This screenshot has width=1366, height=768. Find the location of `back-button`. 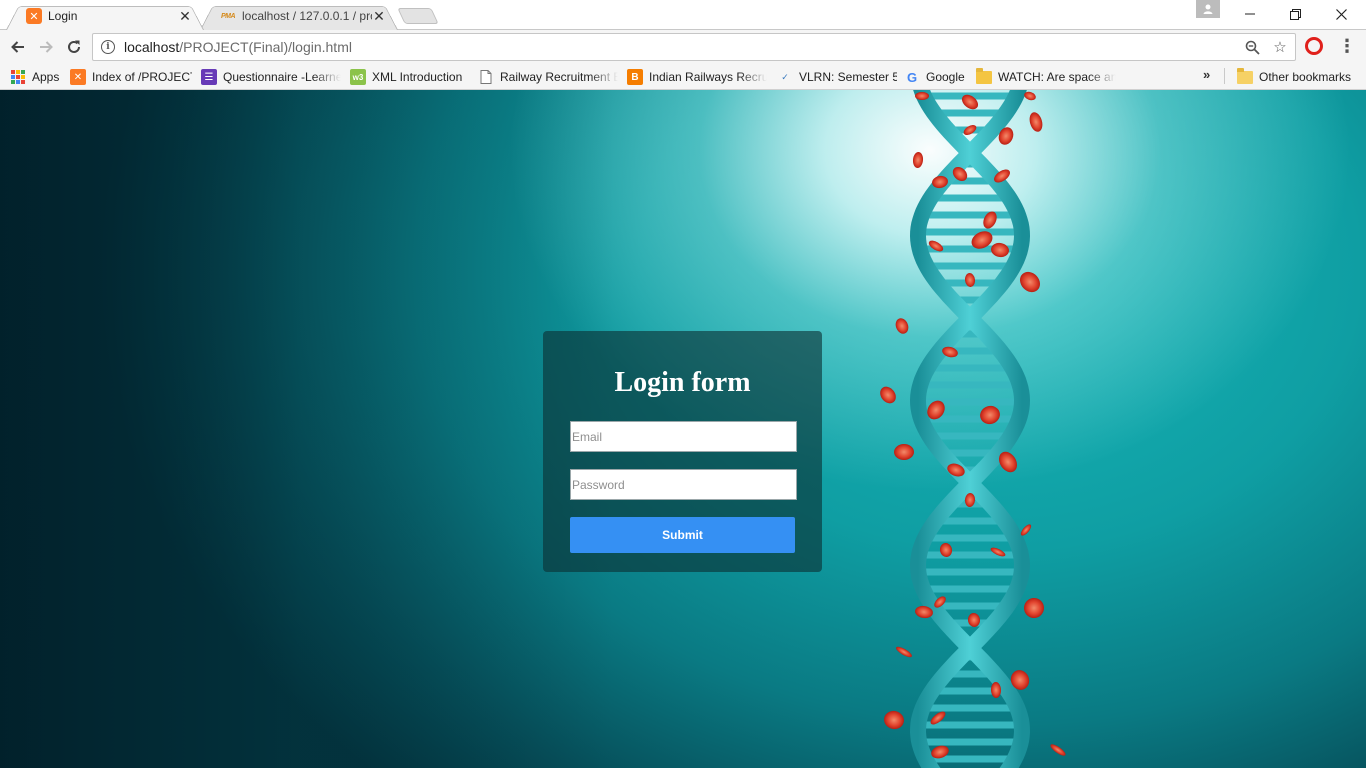

back-button is located at coordinates (18, 47).